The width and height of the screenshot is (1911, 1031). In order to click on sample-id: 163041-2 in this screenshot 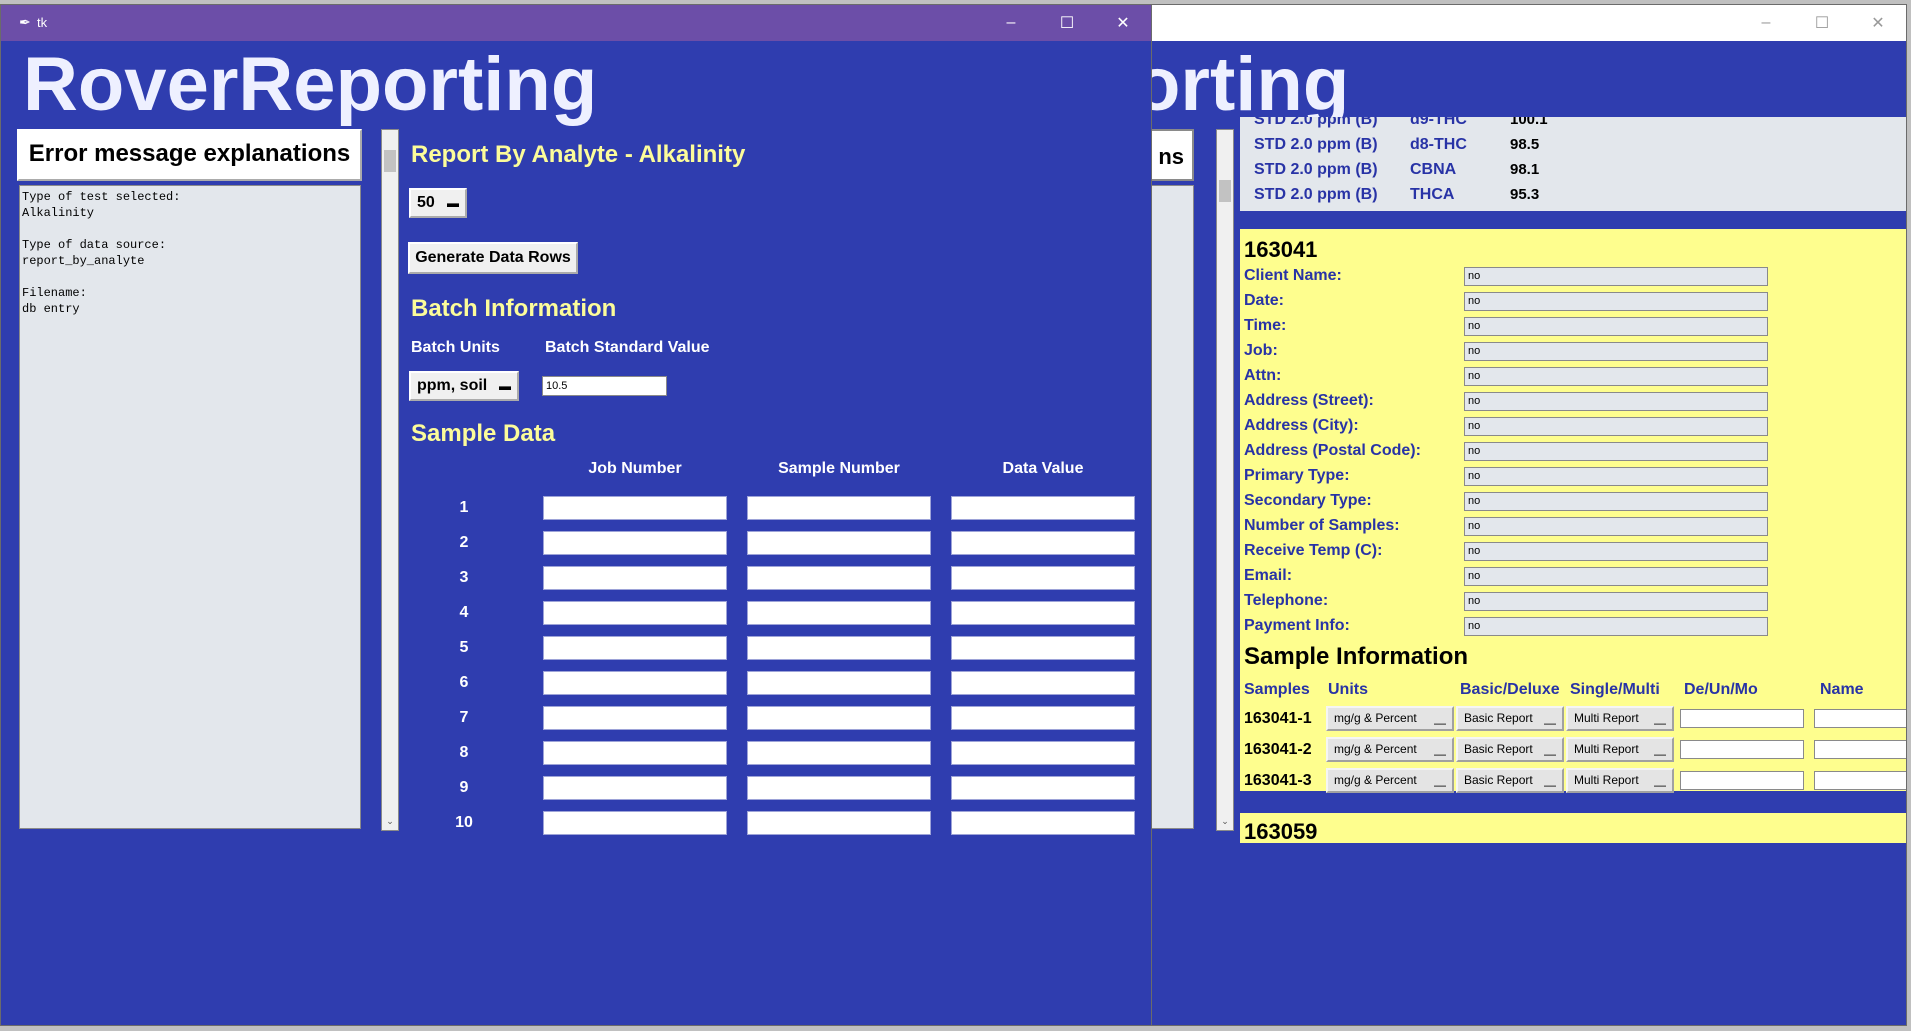, I will do `click(1278, 749)`.